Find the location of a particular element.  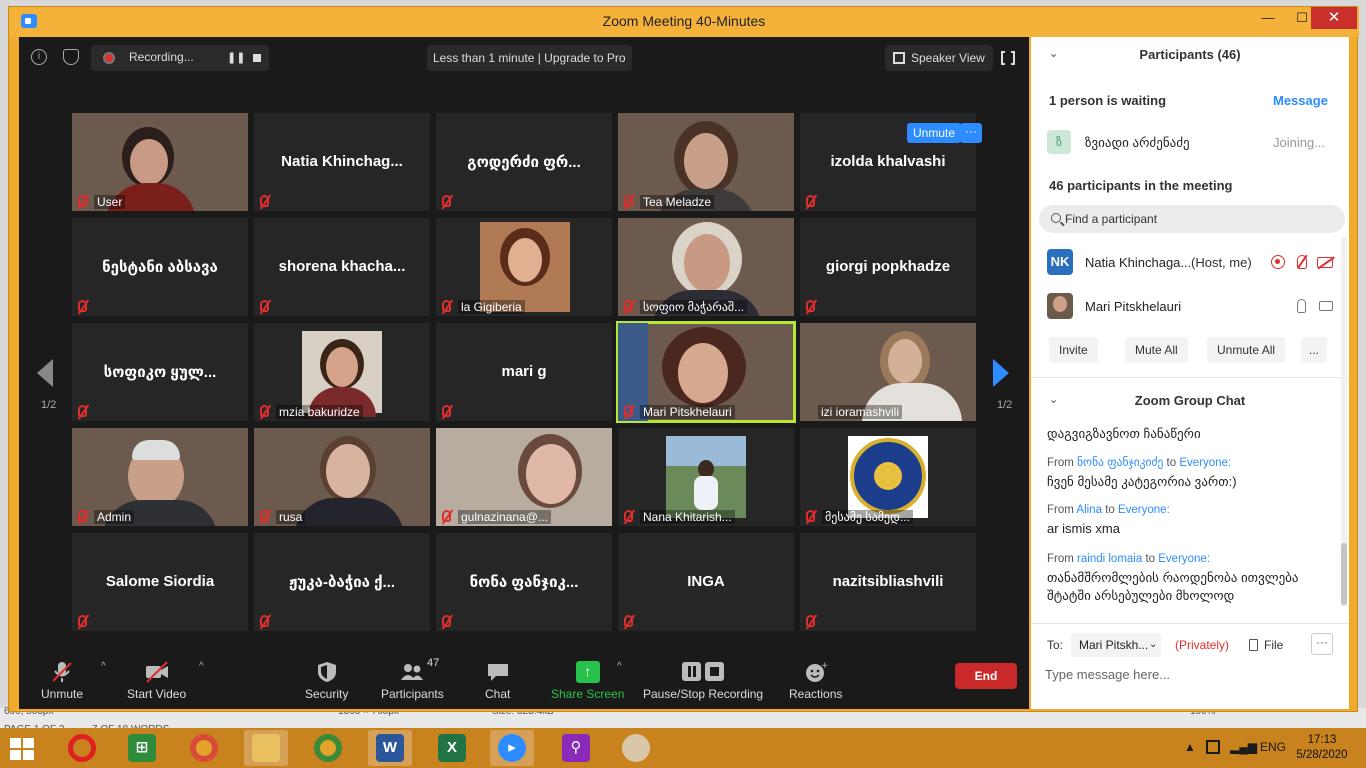

tray-expand-icon: ▲ is located at coordinates (1190, 747).